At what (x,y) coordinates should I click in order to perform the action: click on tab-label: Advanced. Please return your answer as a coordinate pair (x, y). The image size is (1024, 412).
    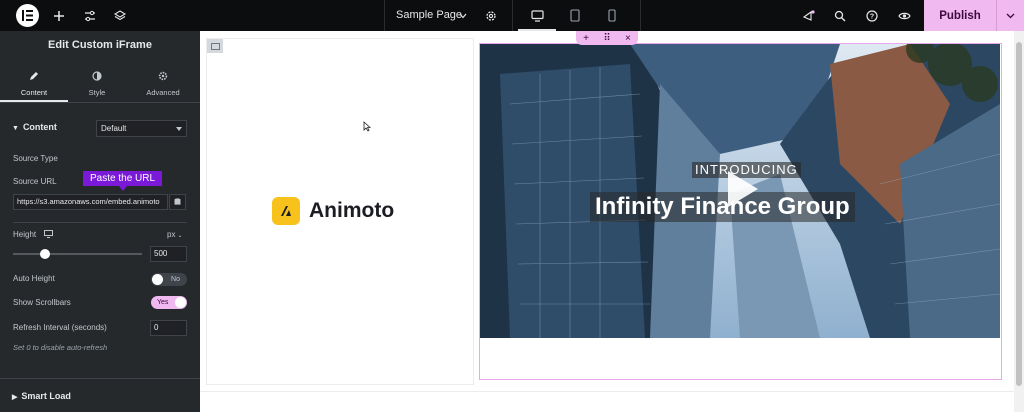
    Looking at the image, I should click on (163, 92).